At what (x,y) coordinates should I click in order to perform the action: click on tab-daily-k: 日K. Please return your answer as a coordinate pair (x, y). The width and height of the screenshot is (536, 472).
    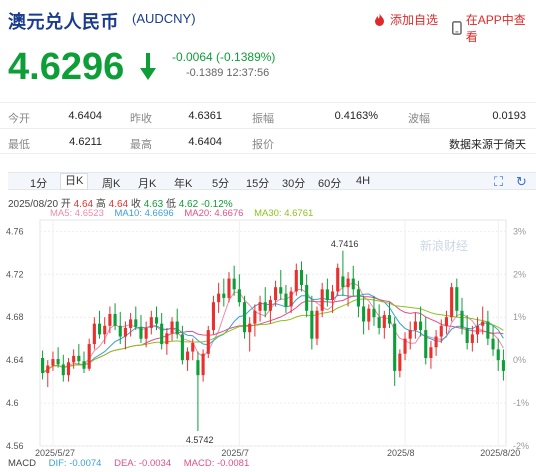
    Looking at the image, I should click on (74, 181).